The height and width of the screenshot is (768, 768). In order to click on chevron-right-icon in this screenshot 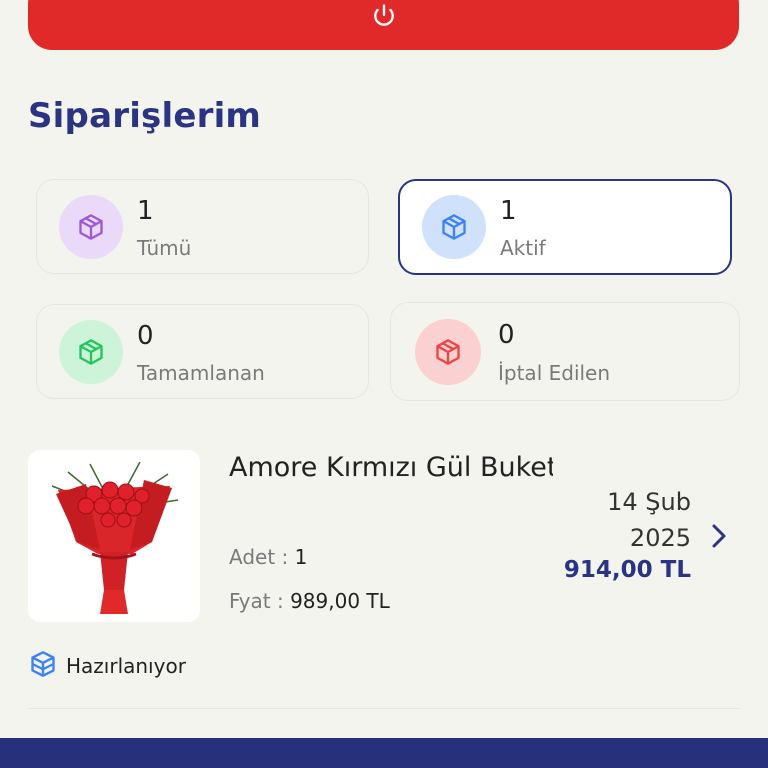, I will do `click(719, 538)`.